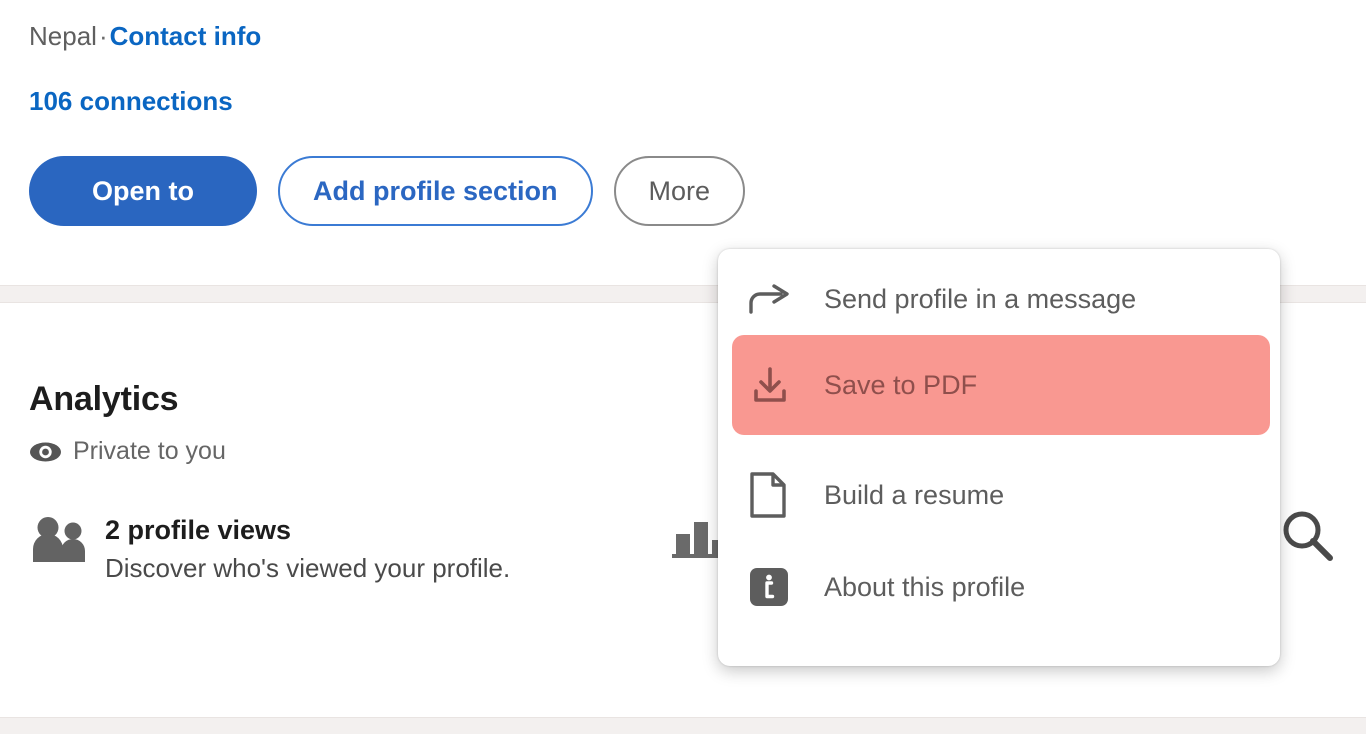 Image resolution: width=1366 pixels, height=734 pixels. I want to click on menu-item-label: Send profile in a message, so click(980, 298).